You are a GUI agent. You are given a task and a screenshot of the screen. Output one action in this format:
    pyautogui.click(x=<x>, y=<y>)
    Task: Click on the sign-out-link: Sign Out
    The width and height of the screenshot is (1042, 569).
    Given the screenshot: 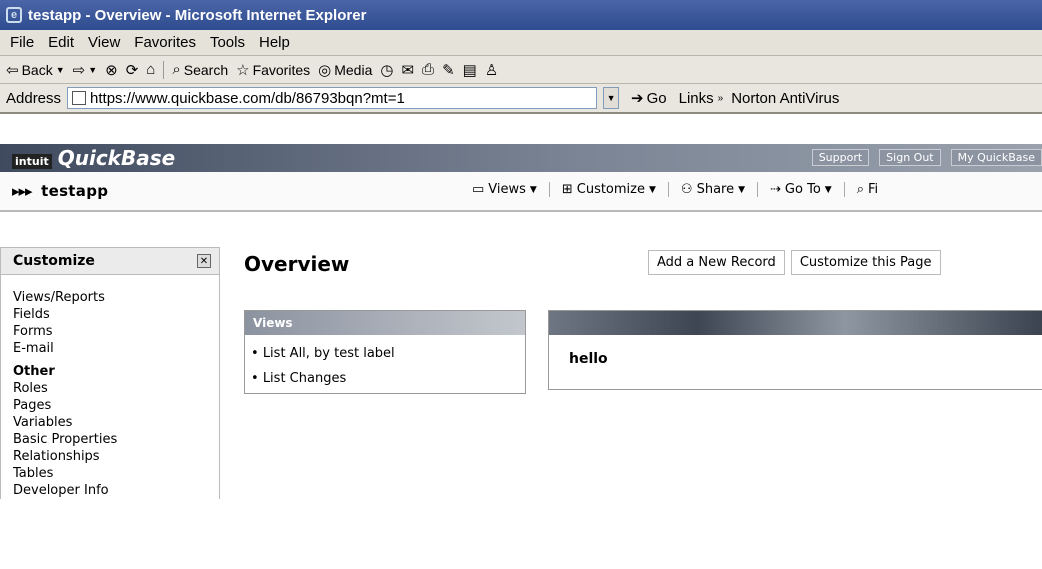 What is the action you would take?
    pyautogui.click(x=910, y=157)
    